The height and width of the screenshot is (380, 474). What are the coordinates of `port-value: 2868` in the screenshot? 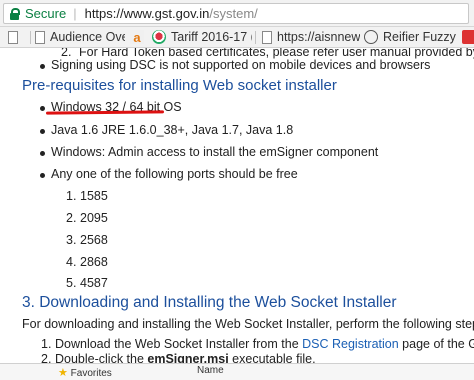 It's located at (94, 262).